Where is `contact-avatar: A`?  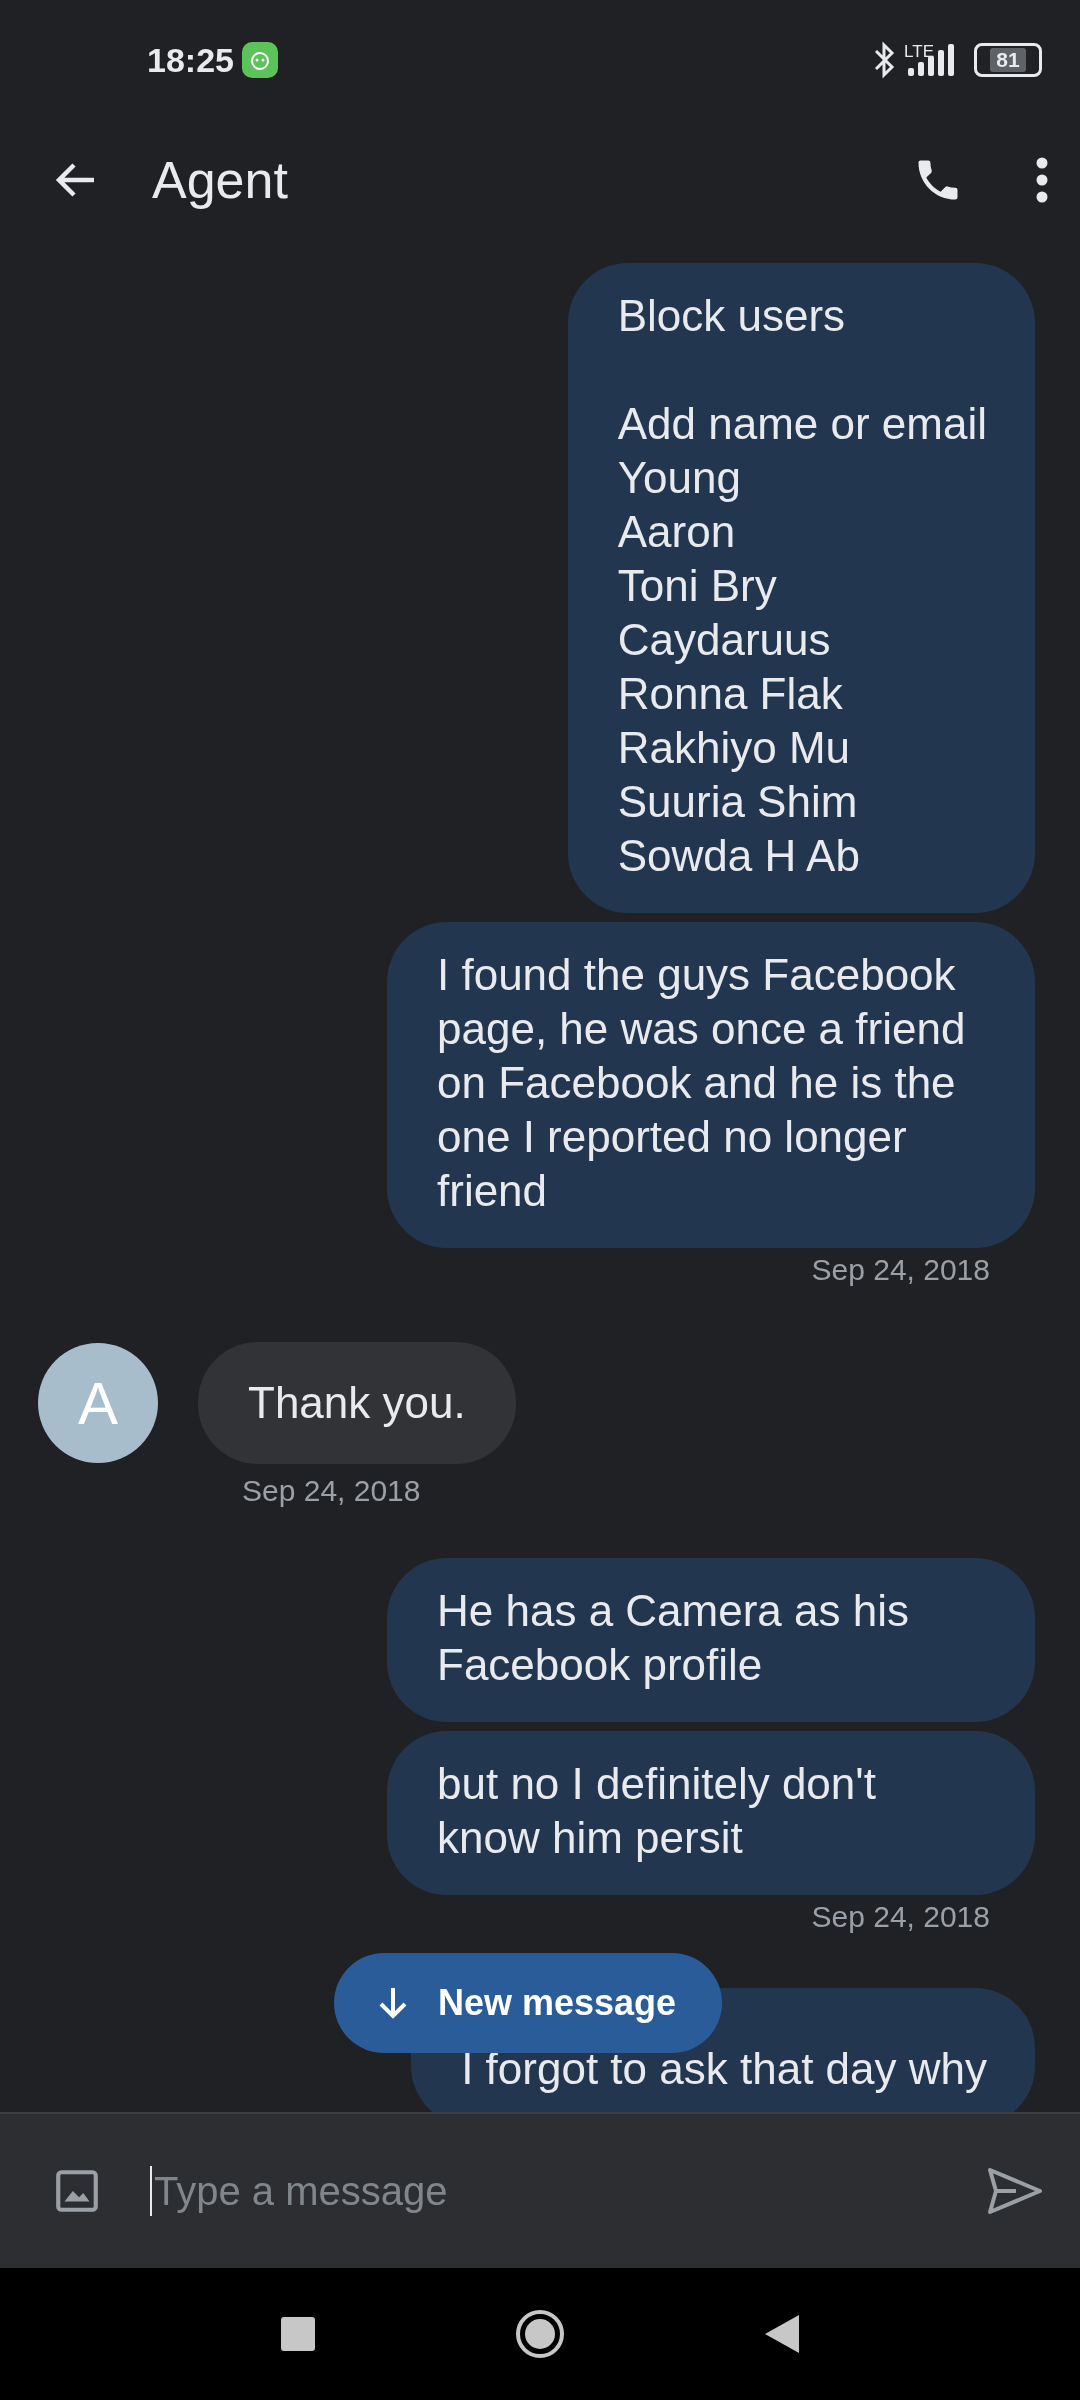
contact-avatar: A is located at coordinates (98, 1403).